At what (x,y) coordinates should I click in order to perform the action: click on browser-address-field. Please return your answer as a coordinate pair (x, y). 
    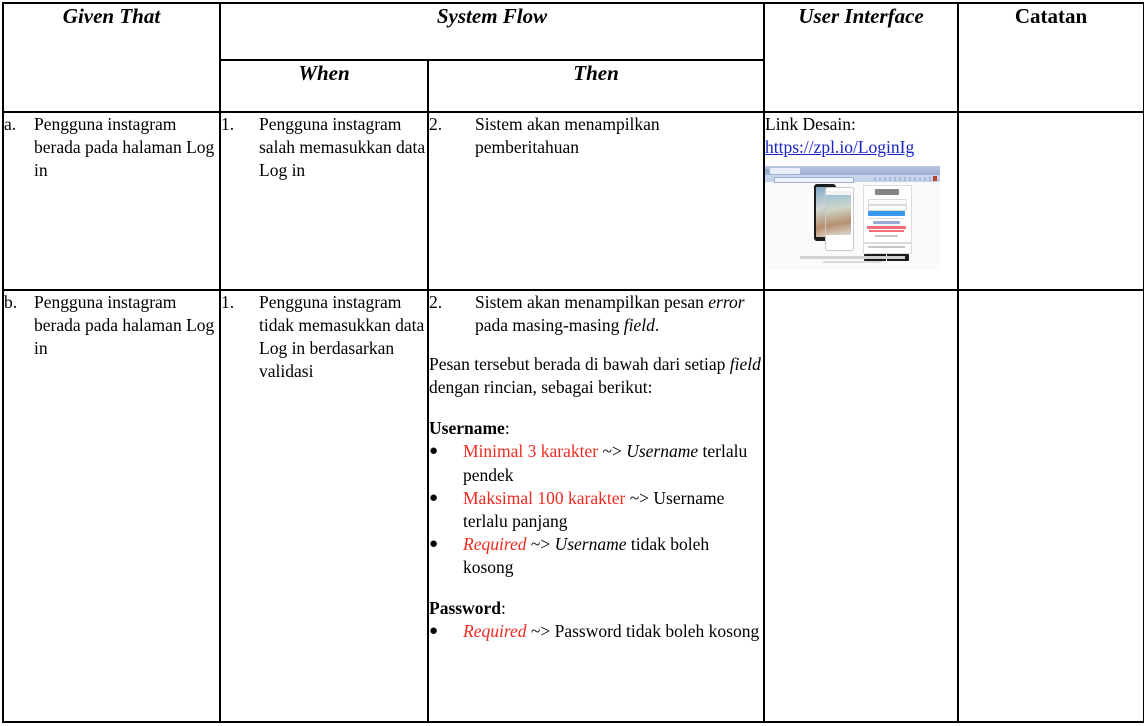
    Looking at the image, I should click on (814, 179).